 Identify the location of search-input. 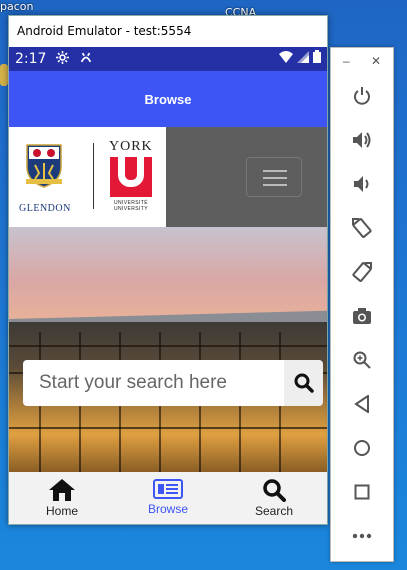
(153, 383).